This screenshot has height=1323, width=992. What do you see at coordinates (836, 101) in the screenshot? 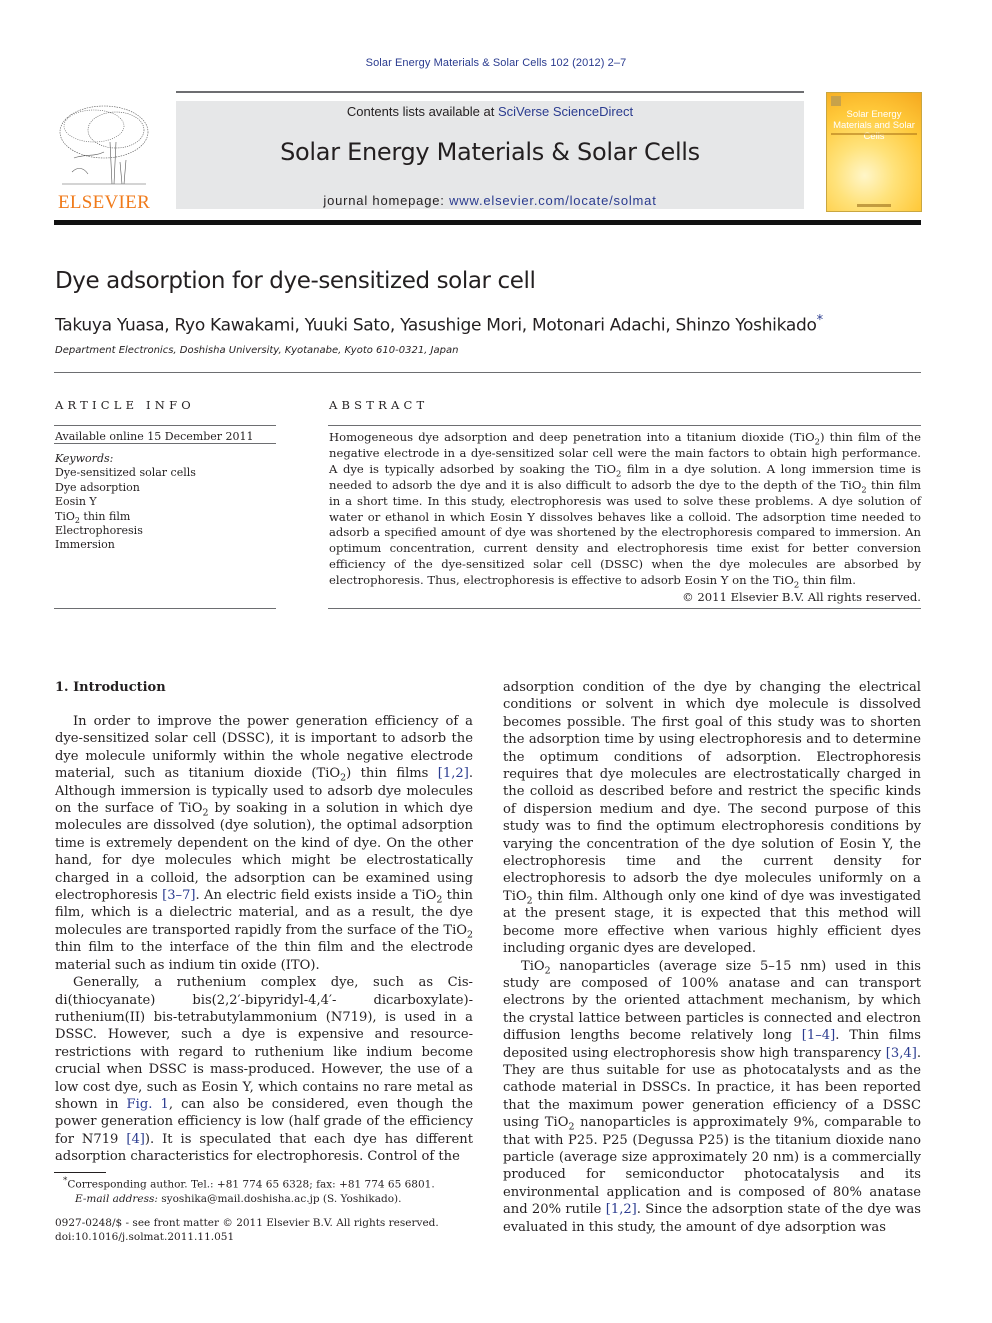
I see `cover-publisher-icon` at bounding box center [836, 101].